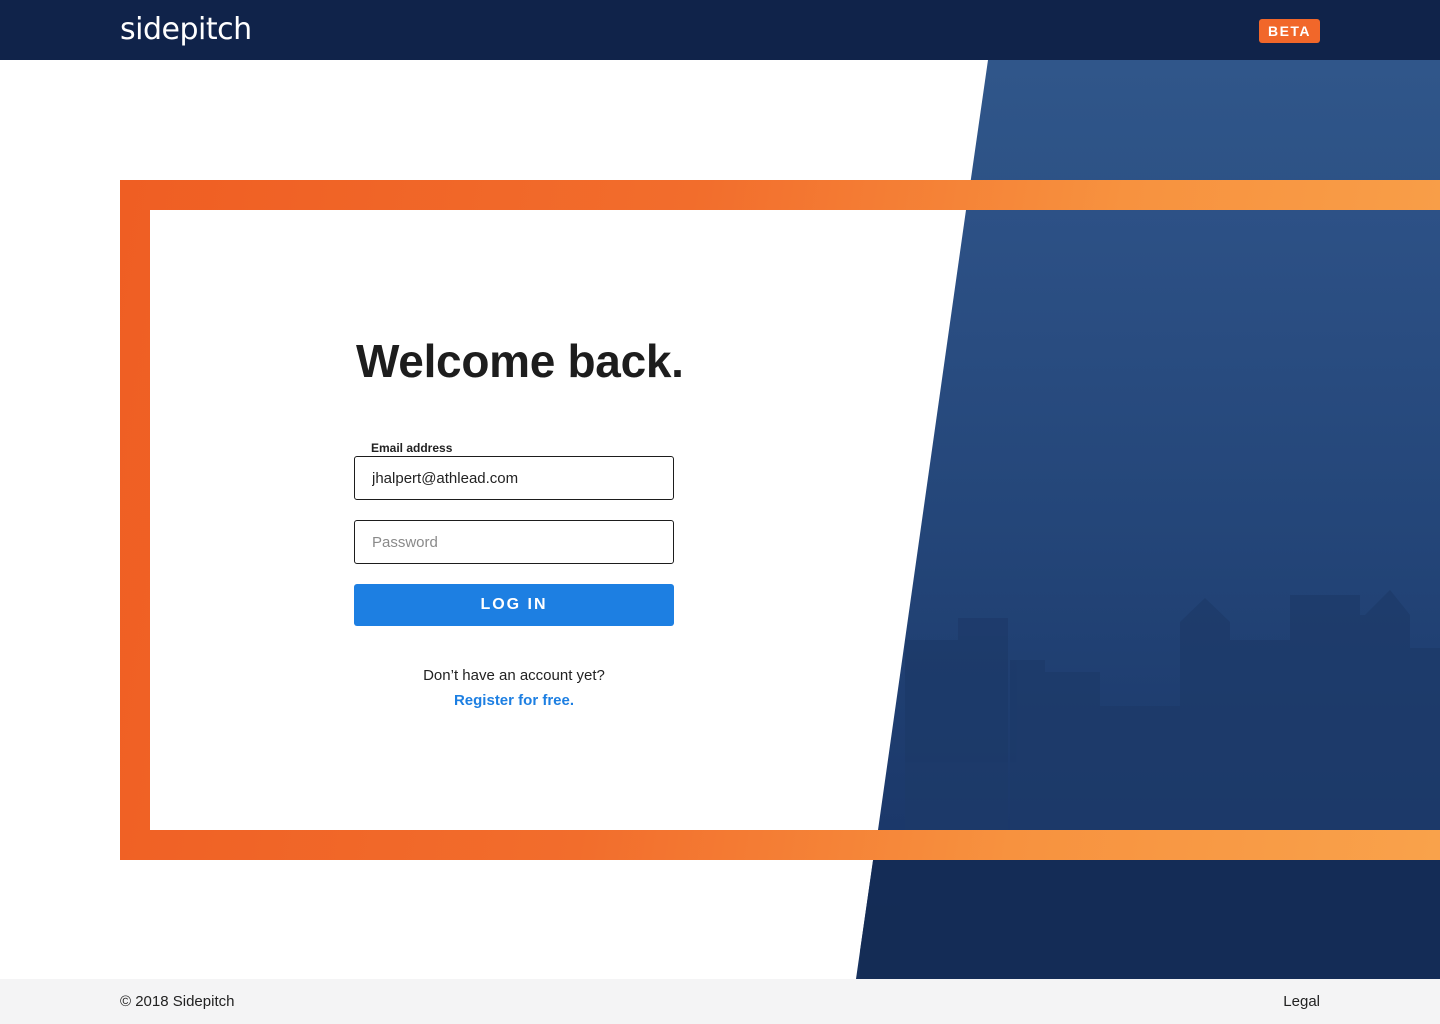 This screenshot has width=1440, height=1024. Describe the element at coordinates (186, 30) in the screenshot. I see `sidepitch-logo: sidepitch` at that location.